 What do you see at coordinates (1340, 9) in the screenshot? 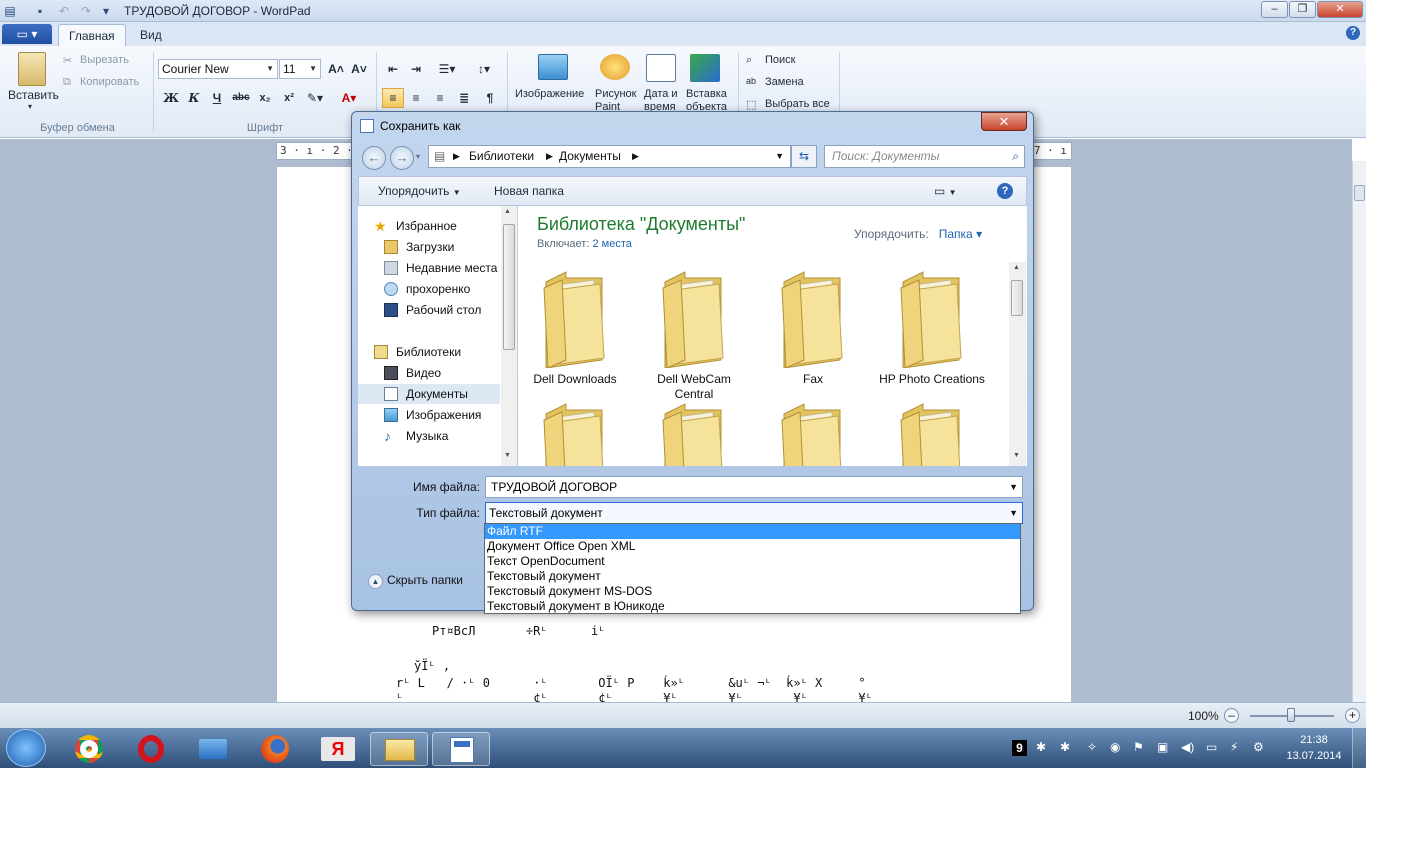
I see `close-button: ✕` at bounding box center [1340, 9].